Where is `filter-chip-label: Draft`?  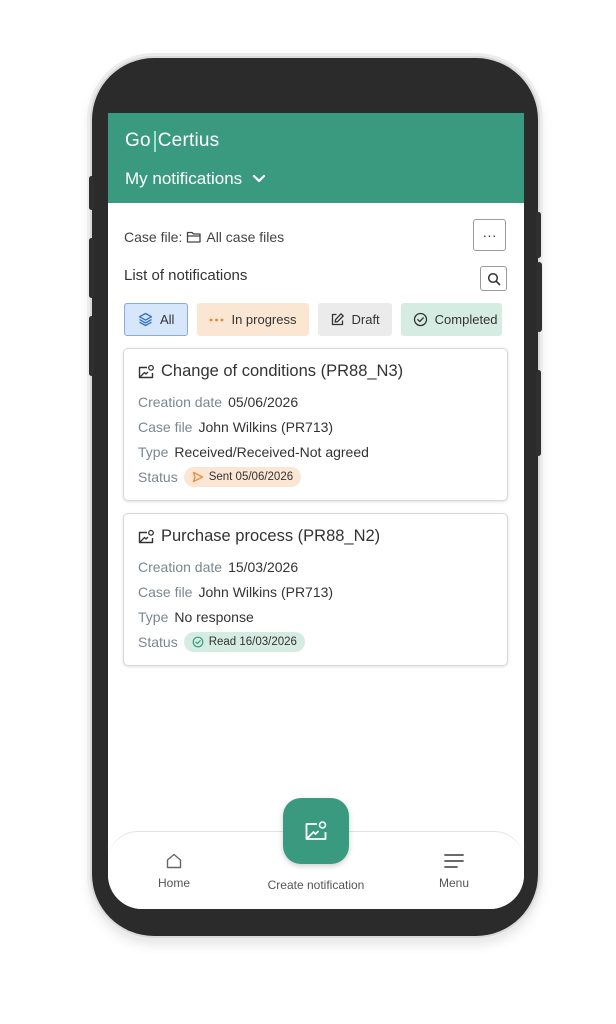
filter-chip-label: Draft is located at coordinates (365, 319).